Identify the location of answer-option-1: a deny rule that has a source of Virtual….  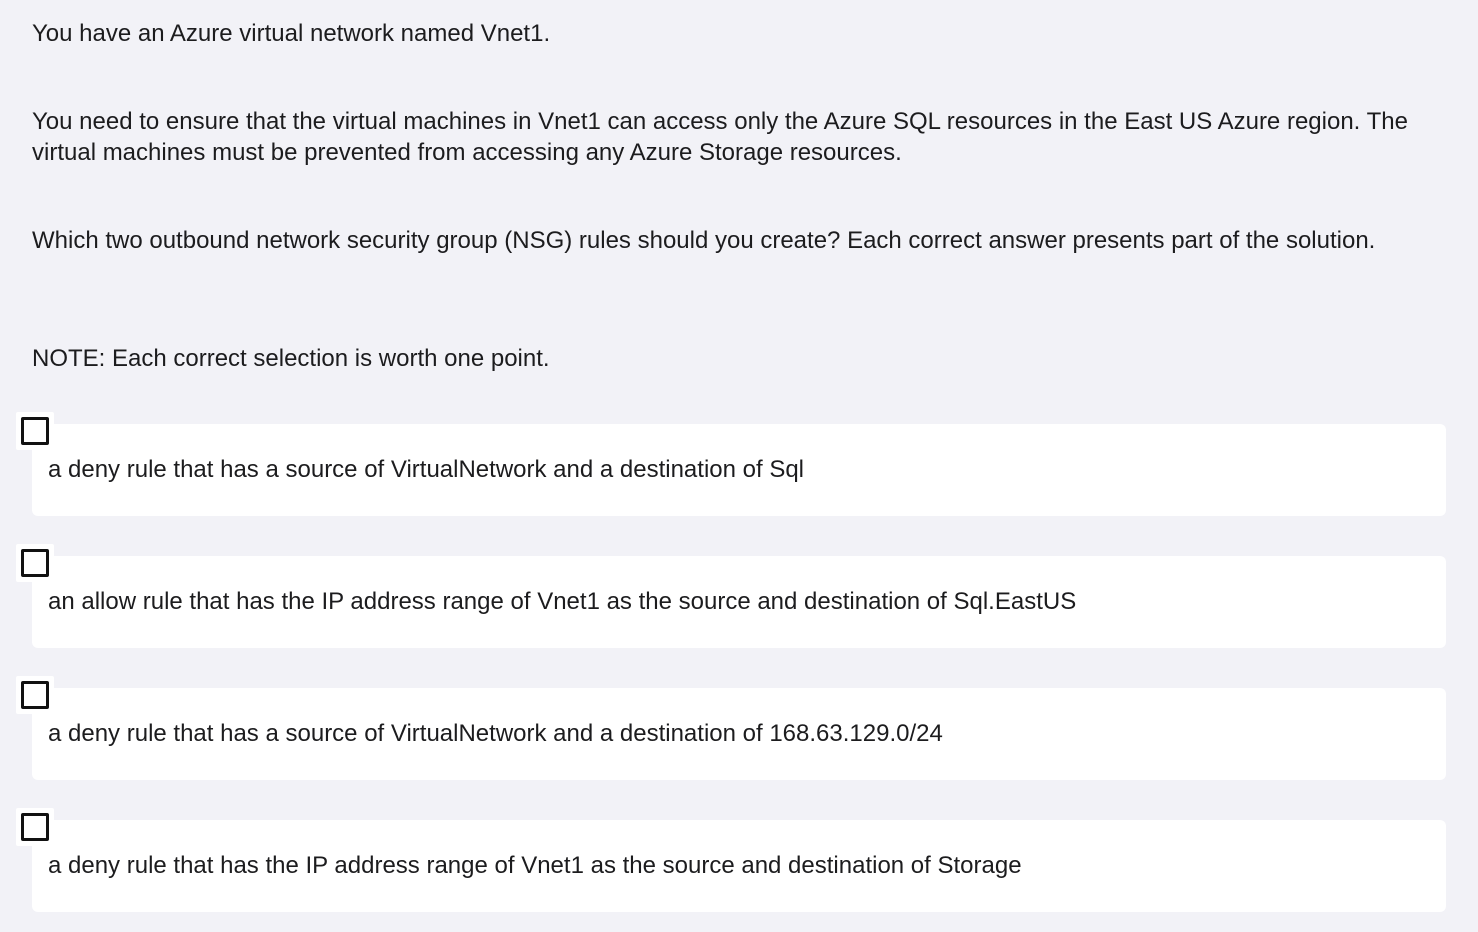
(731, 466).